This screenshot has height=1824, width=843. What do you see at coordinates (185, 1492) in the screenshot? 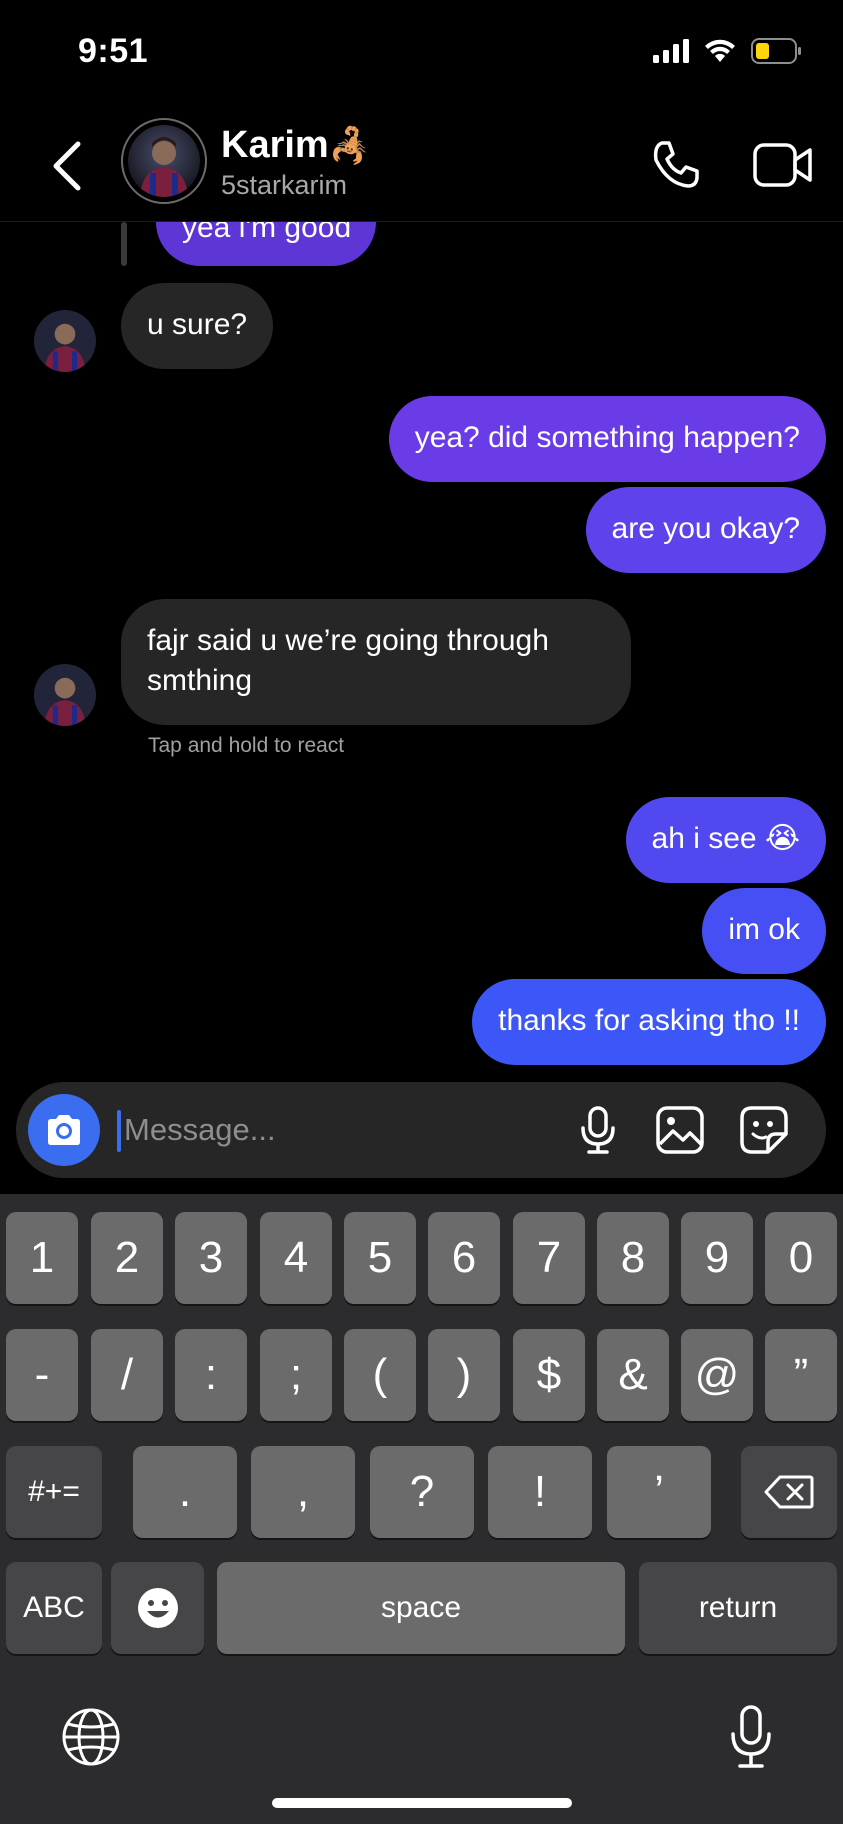
I see `key-period: .` at bounding box center [185, 1492].